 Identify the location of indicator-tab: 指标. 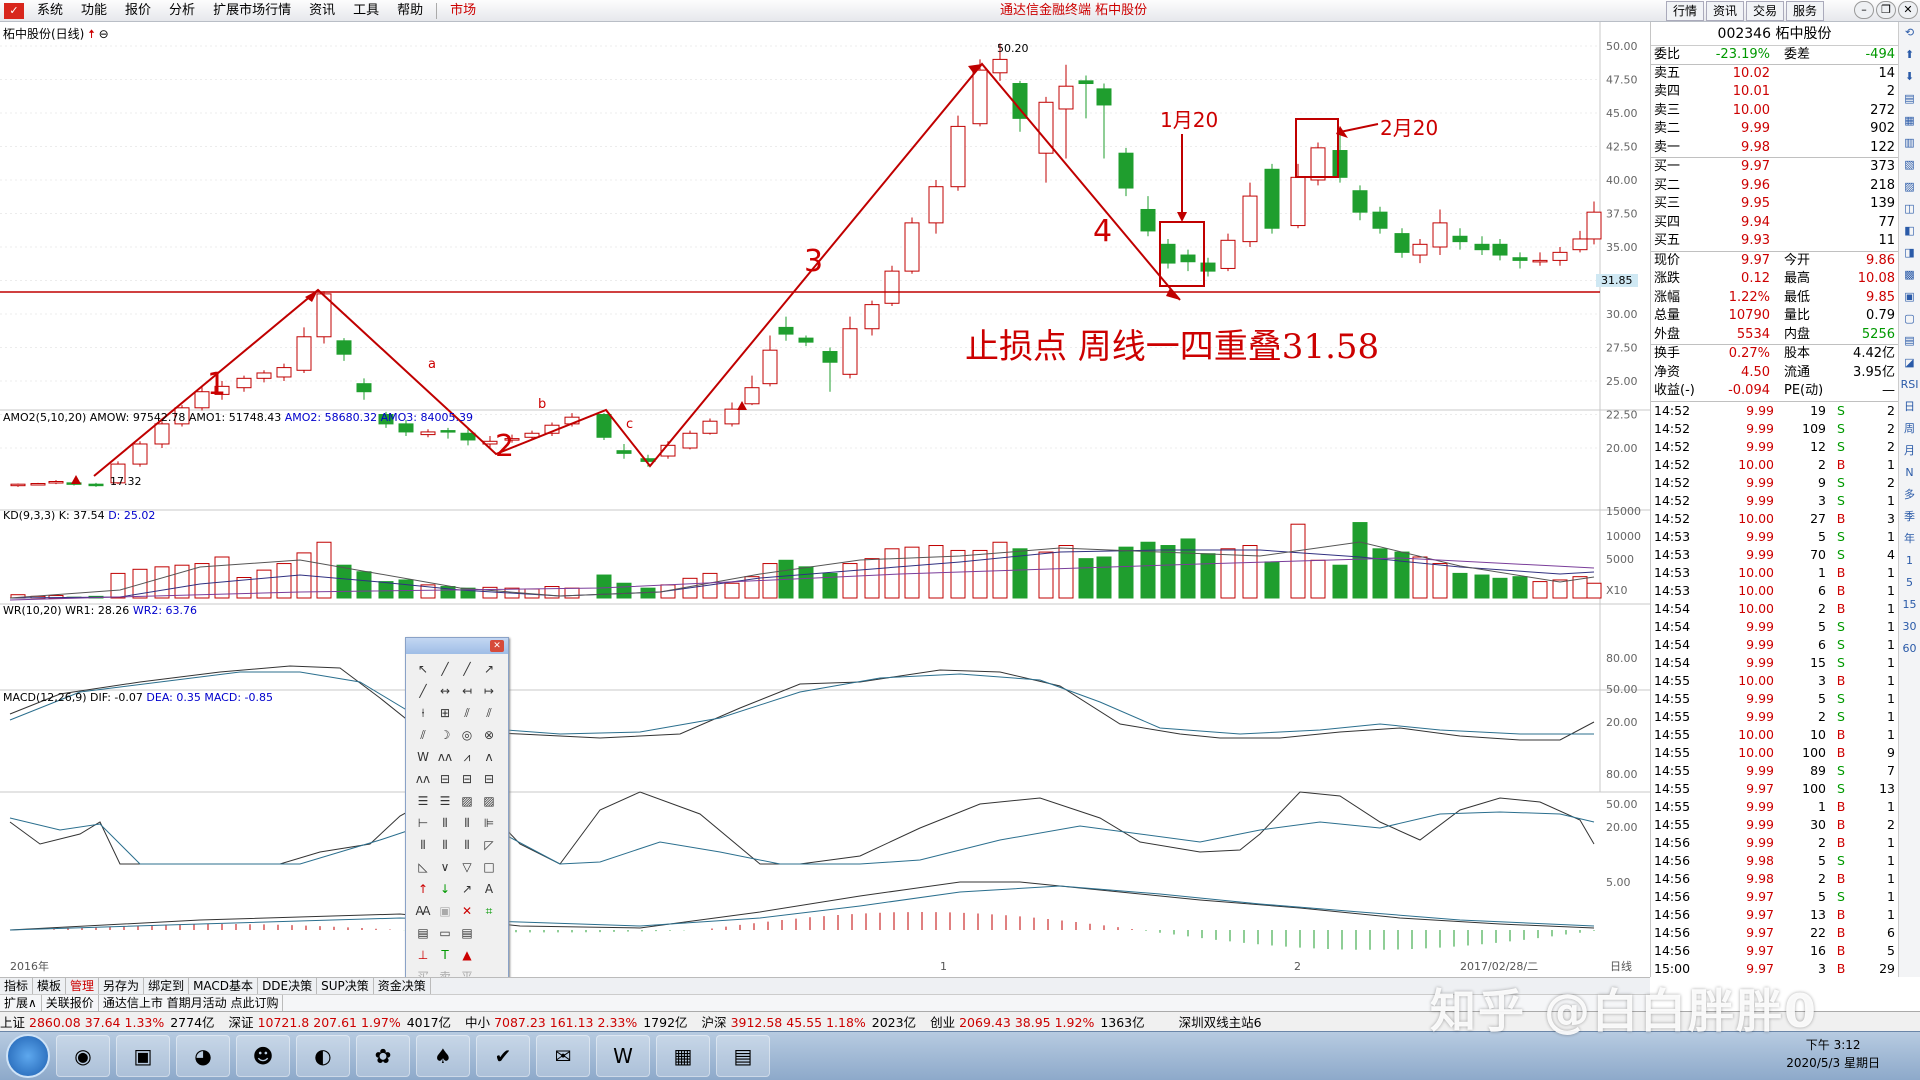
(17, 986).